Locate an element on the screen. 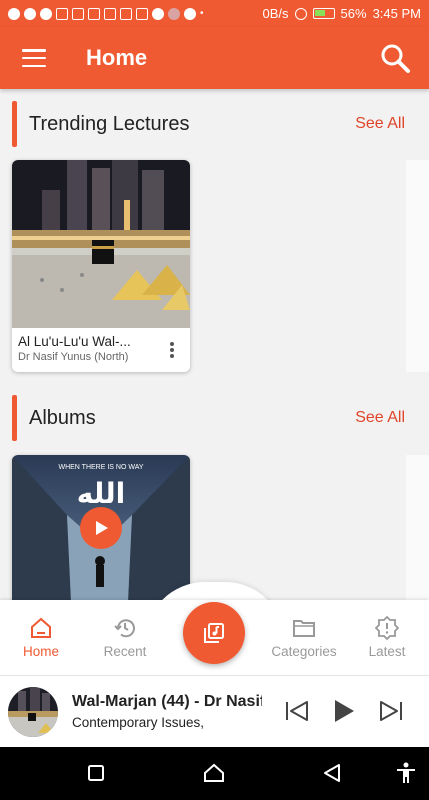 The height and width of the screenshot is (800, 429). recent-apps-icon is located at coordinates (96, 773).